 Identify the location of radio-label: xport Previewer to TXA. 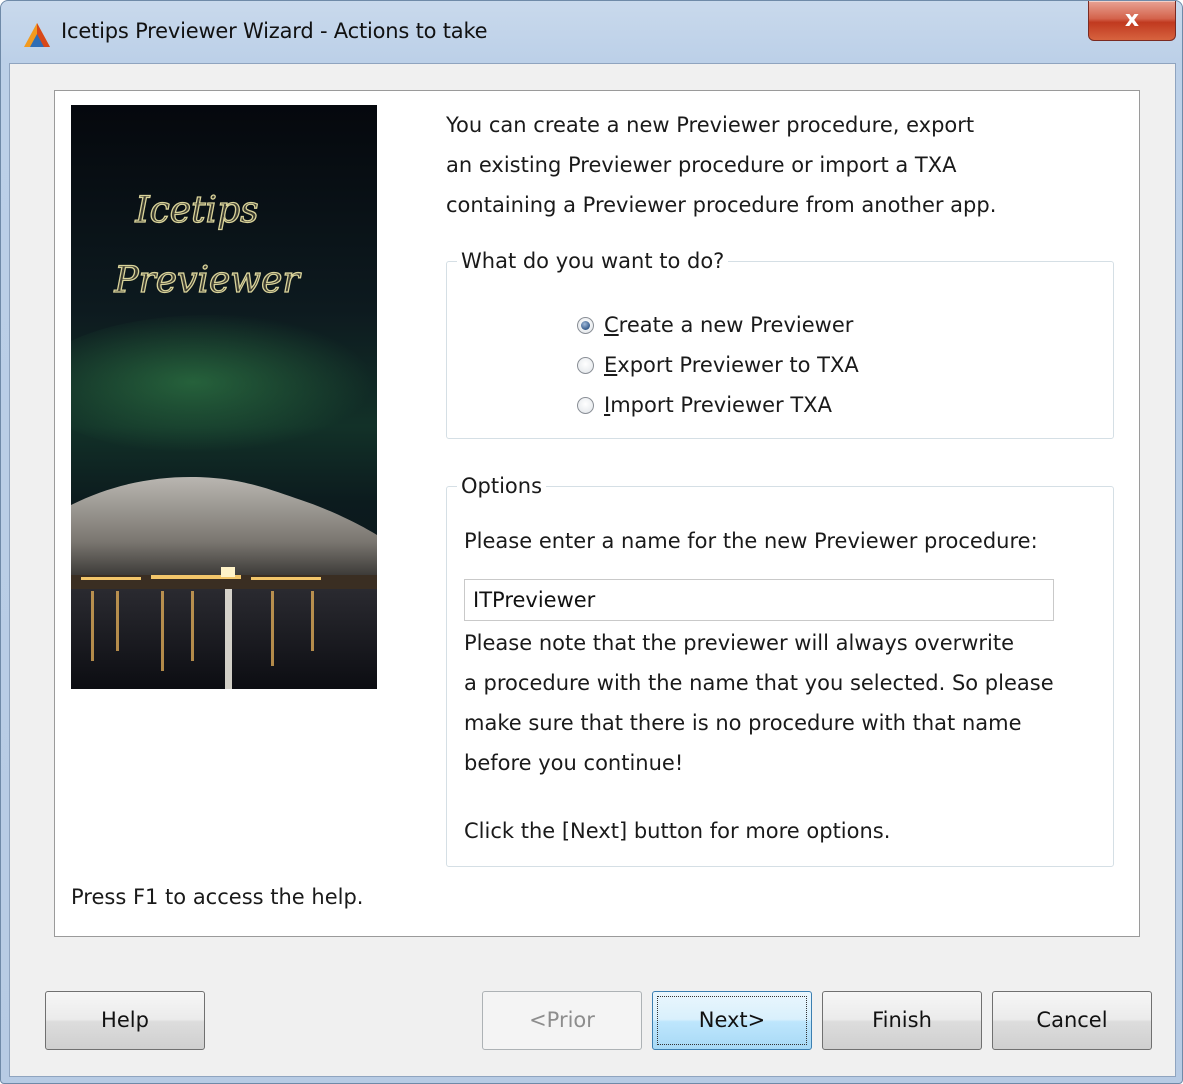
(738, 365).